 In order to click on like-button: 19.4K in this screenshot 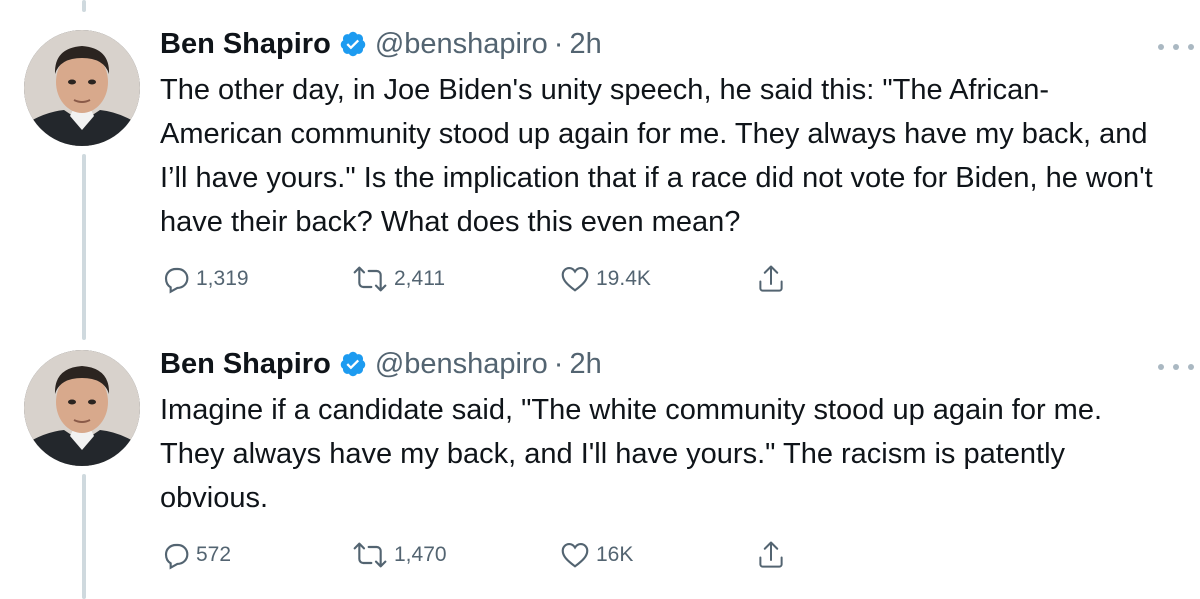, I will do `click(604, 279)`.